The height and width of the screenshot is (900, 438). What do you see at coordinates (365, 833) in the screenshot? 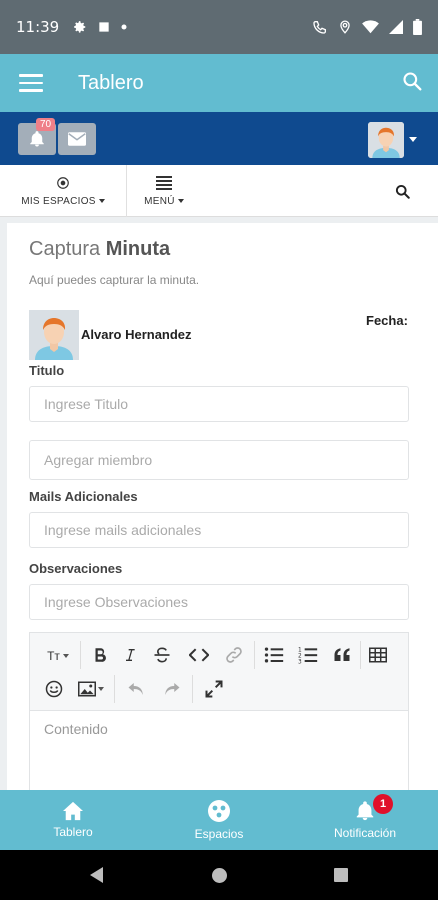
I see `bottom-nav-notificacion-label: Notificación` at bounding box center [365, 833].